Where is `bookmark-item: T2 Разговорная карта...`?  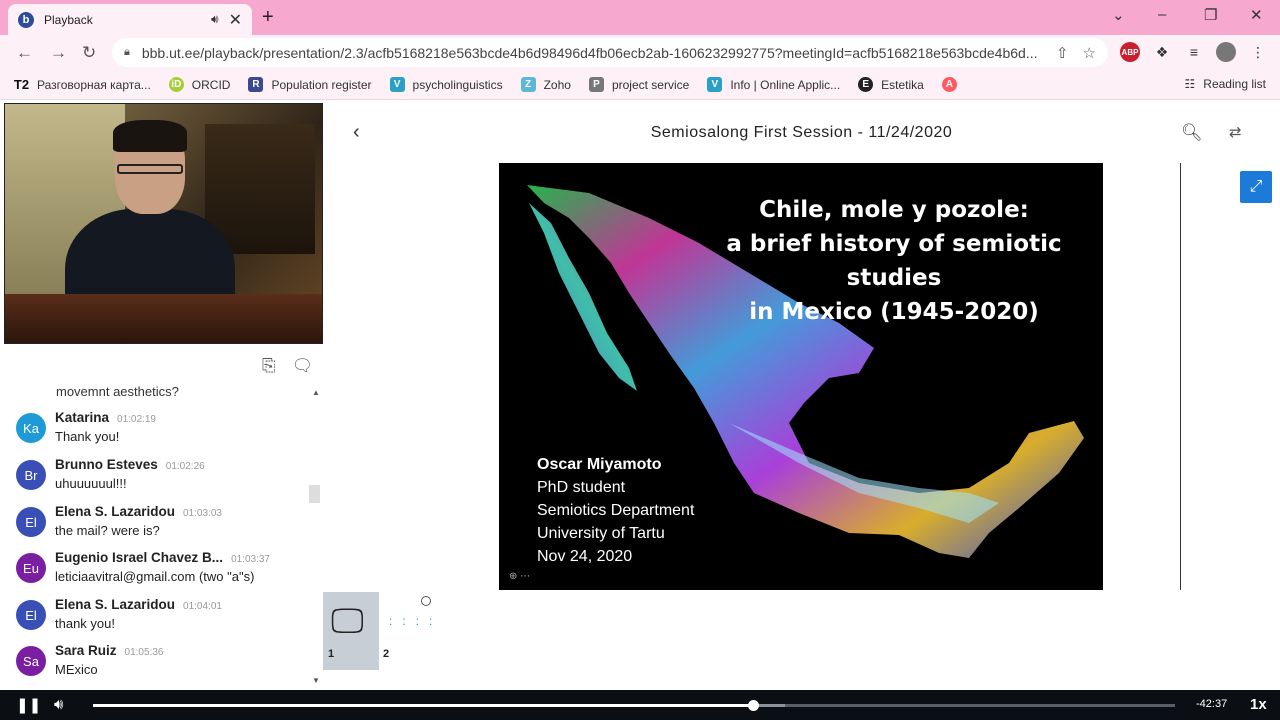 bookmark-item: T2 Разговорная карта... is located at coordinates (82, 84).